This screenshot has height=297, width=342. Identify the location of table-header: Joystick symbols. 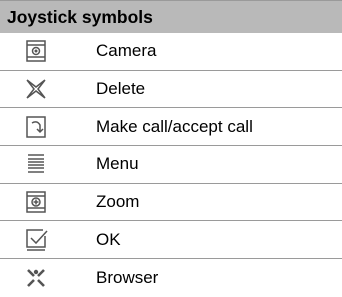
(171, 16).